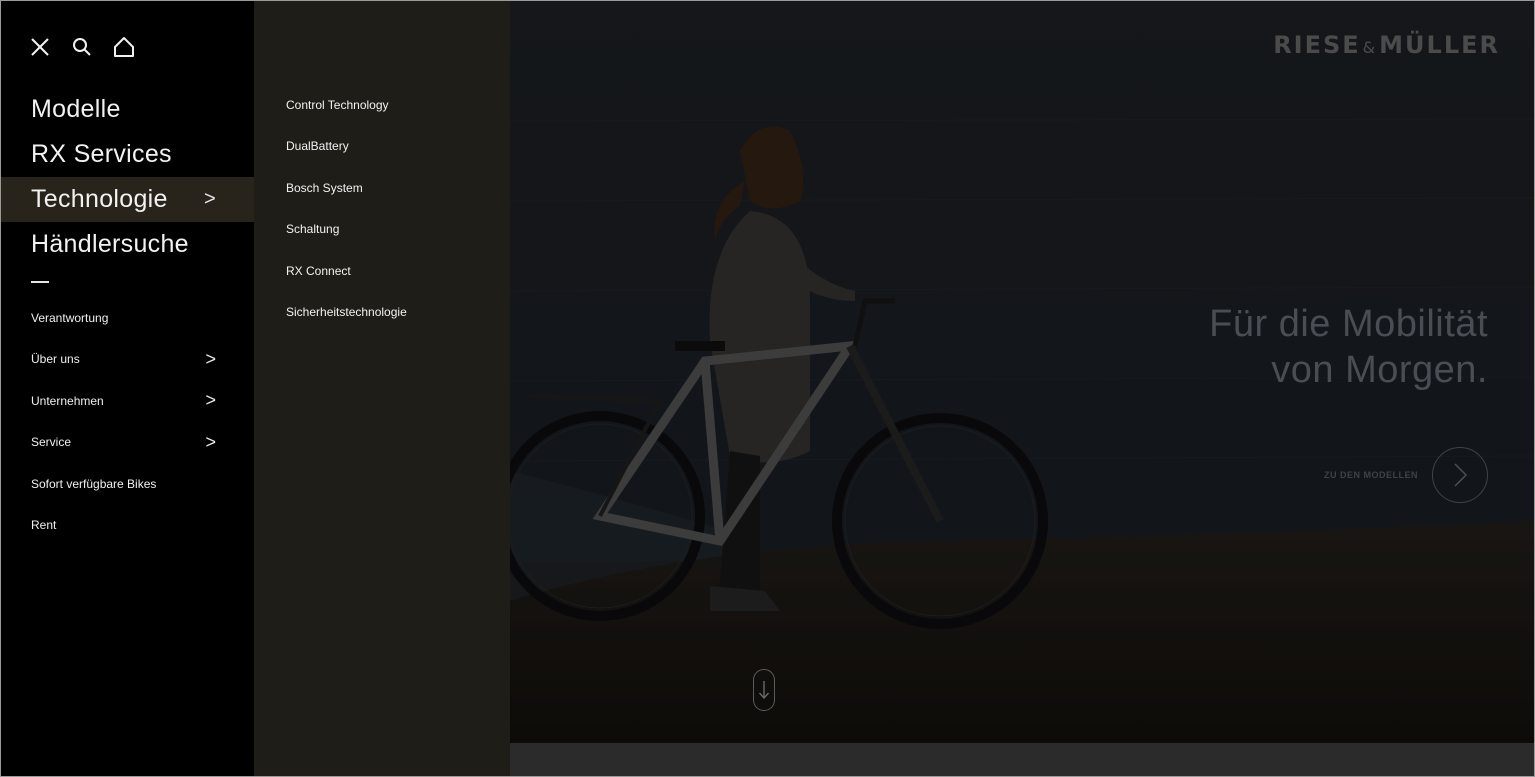 The width and height of the screenshot is (1535, 777). What do you see at coordinates (40, 47) in the screenshot?
I see `close-icon` at bounding box center [40, 47].